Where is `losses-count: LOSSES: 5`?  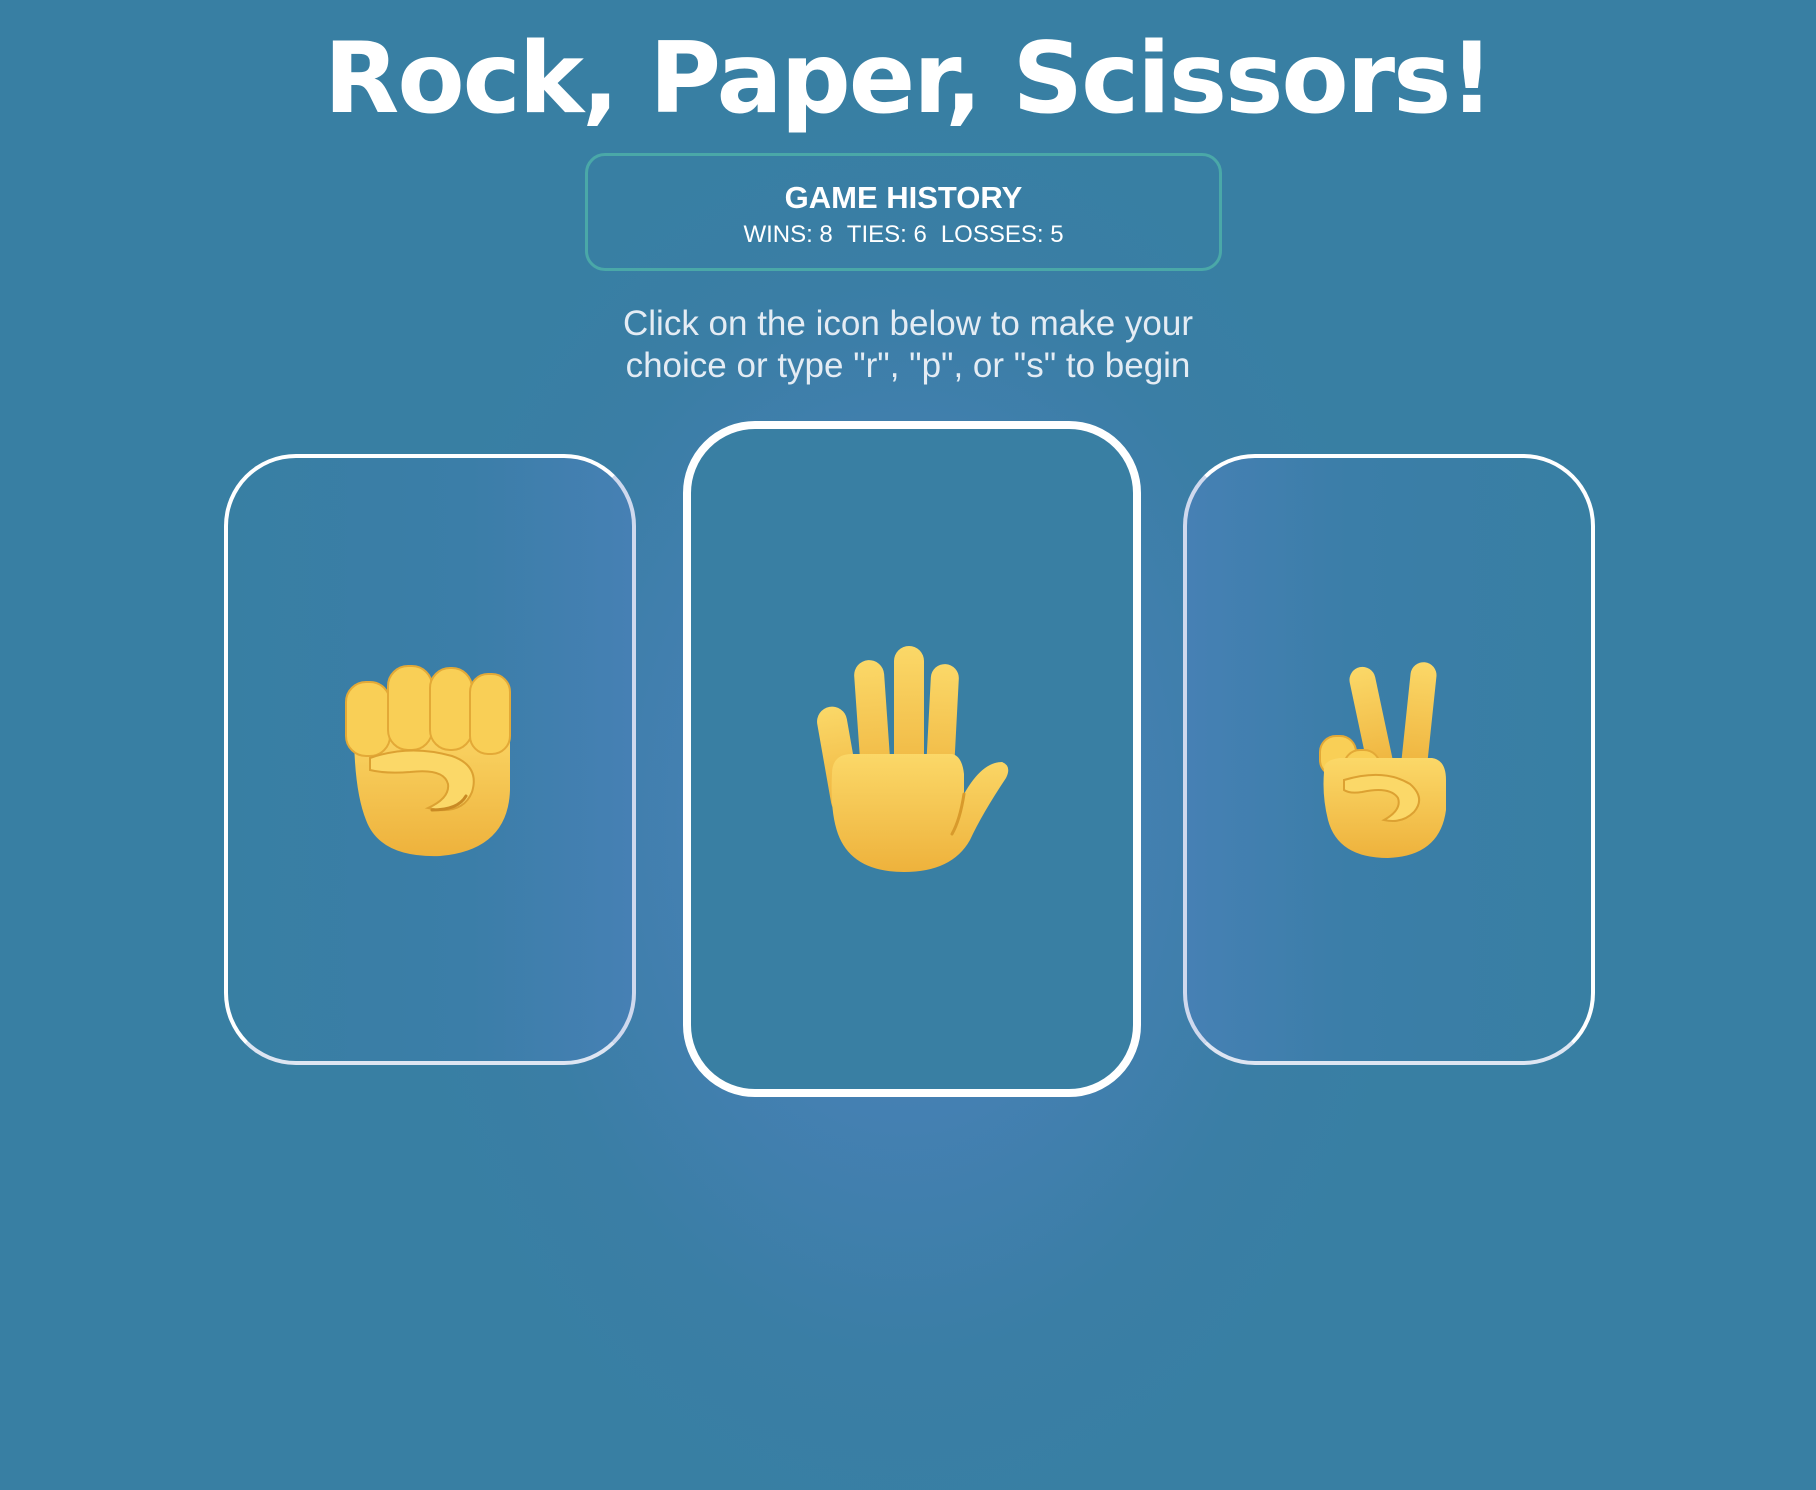 losses-count: LOSSES: 5 is located at coordinates (1002, 234).